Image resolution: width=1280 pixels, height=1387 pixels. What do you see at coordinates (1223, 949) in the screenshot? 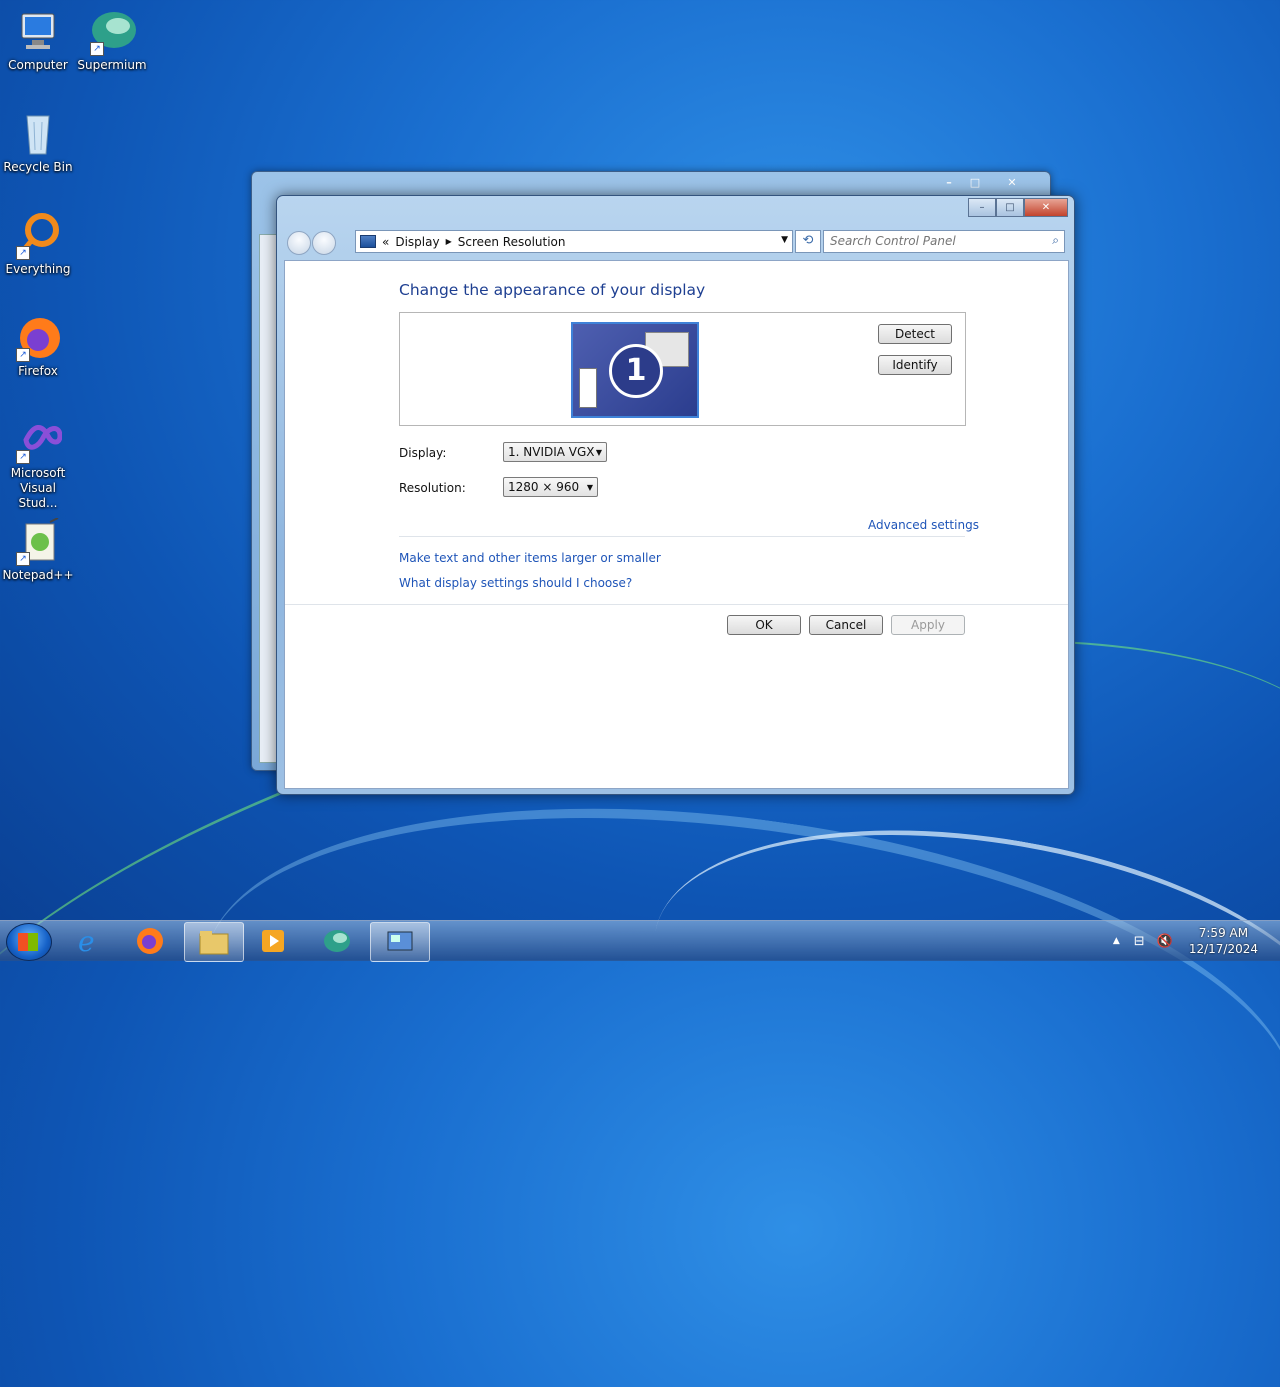
I see `clock-date: 12/17/2024` at bounding box center [1223, 949].